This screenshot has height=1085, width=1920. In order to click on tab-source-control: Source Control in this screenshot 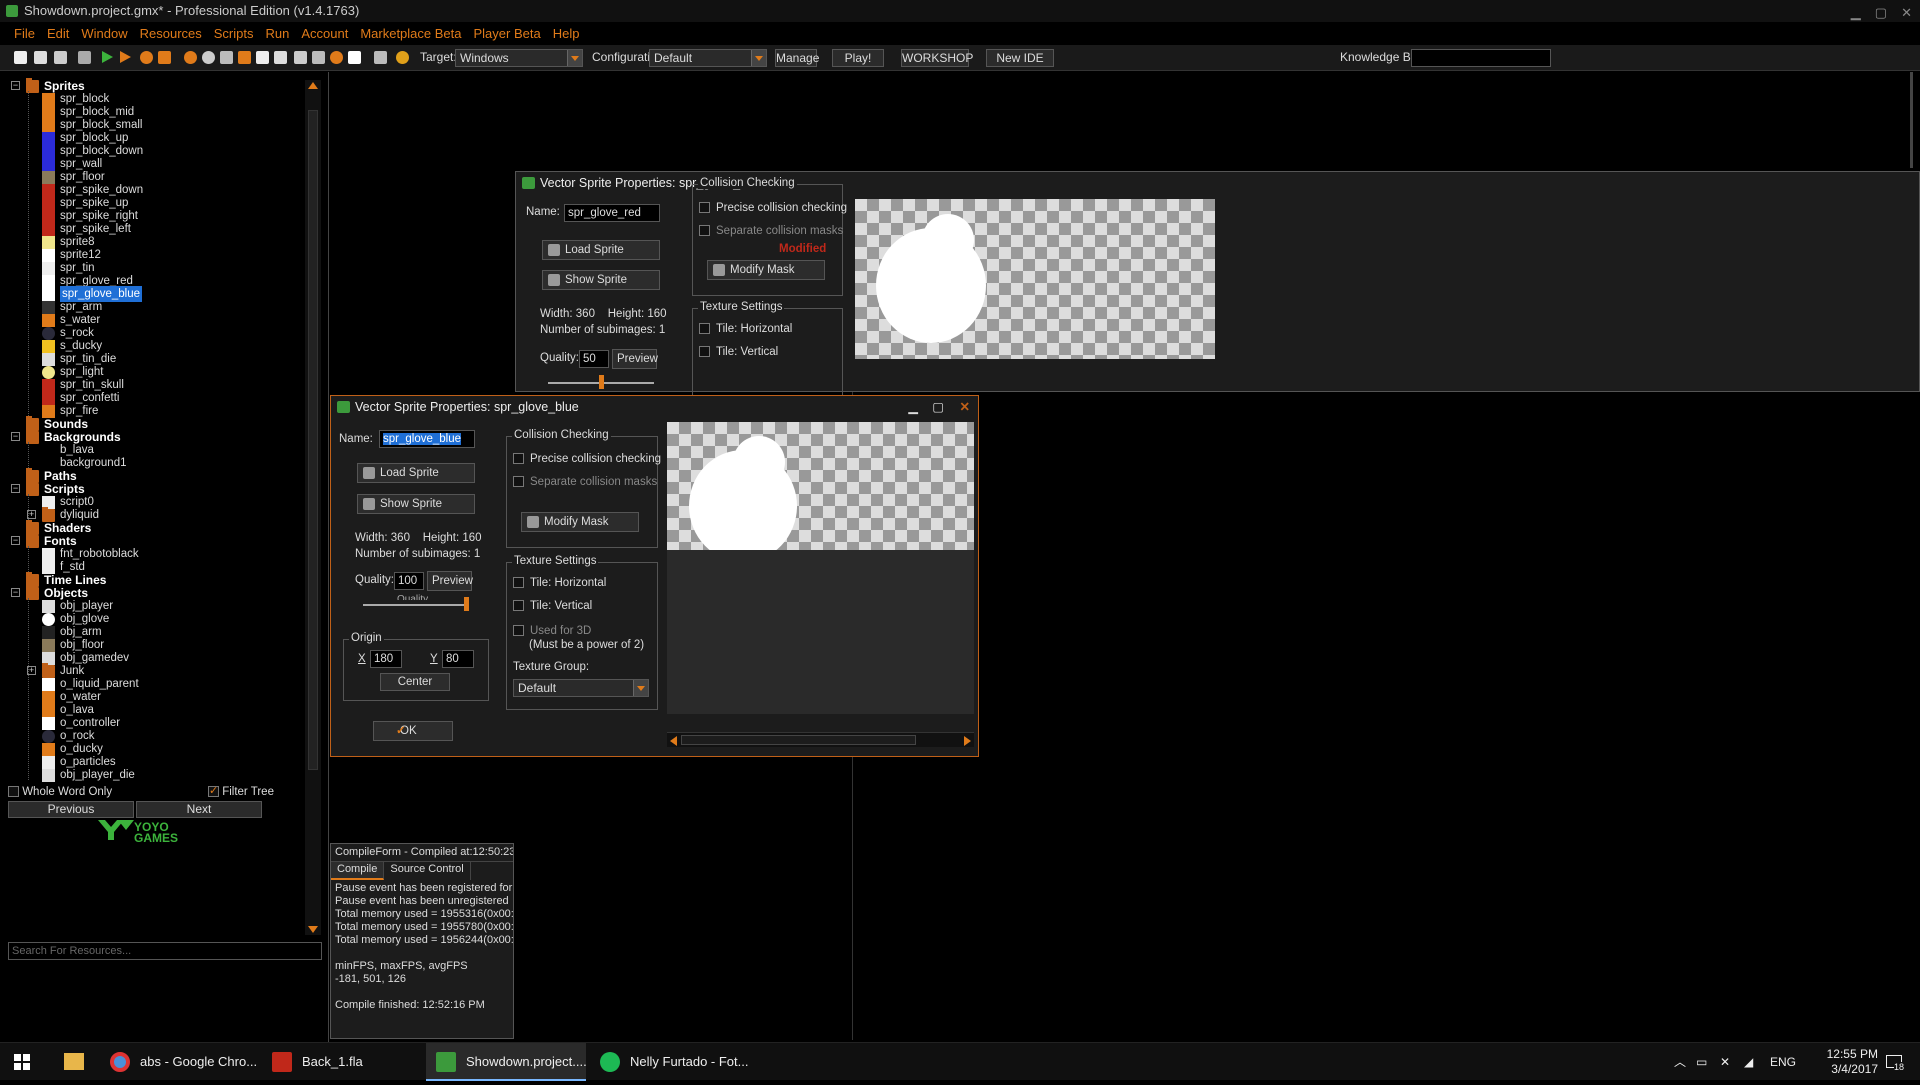, I will do `click(427, 871)`.